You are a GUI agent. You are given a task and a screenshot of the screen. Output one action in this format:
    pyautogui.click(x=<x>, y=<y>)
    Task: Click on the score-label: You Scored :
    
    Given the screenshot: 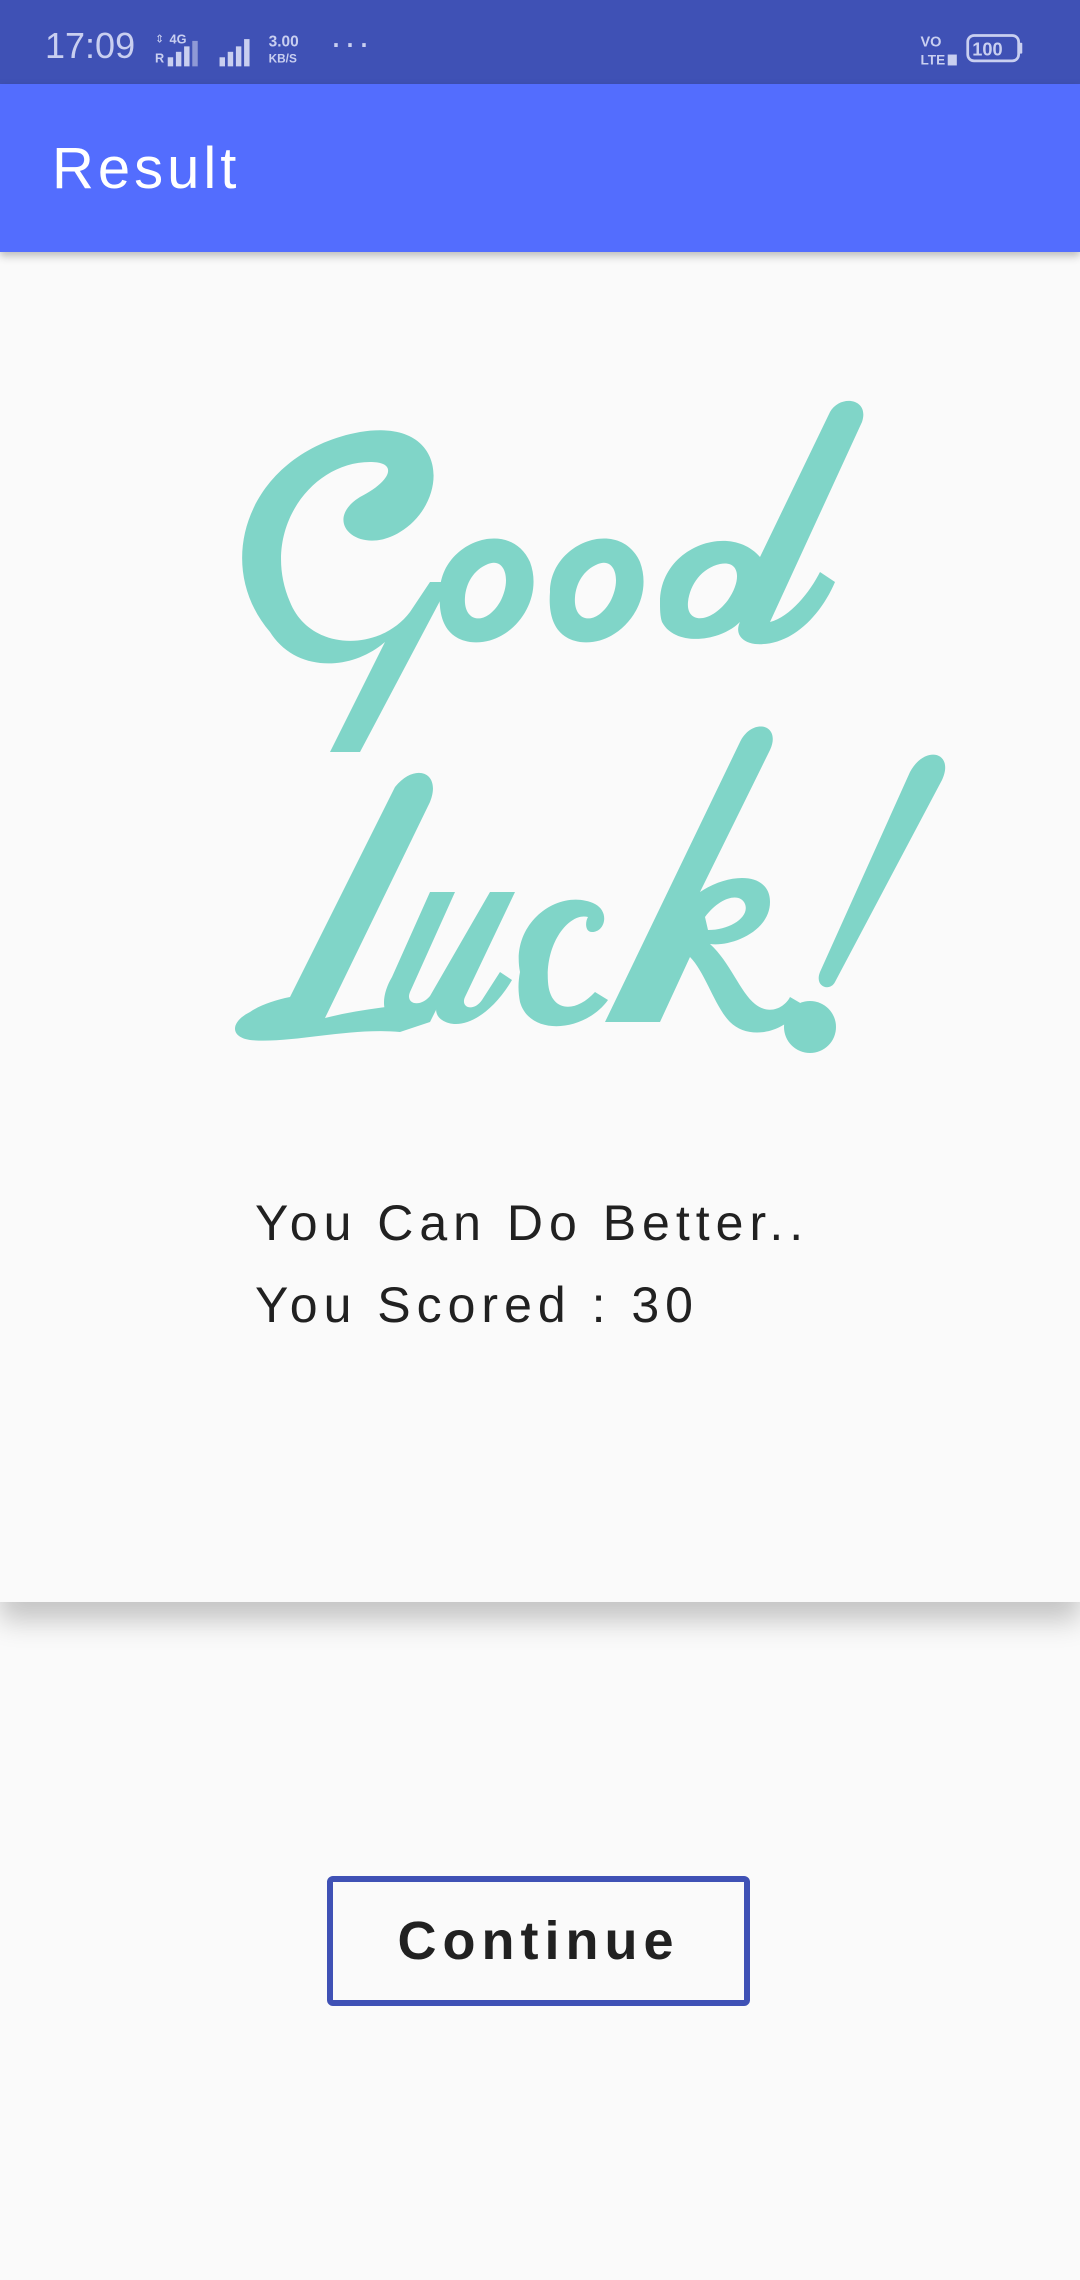 What is the action you would take?
    pyautogui.click(x=443, y=1305)
    